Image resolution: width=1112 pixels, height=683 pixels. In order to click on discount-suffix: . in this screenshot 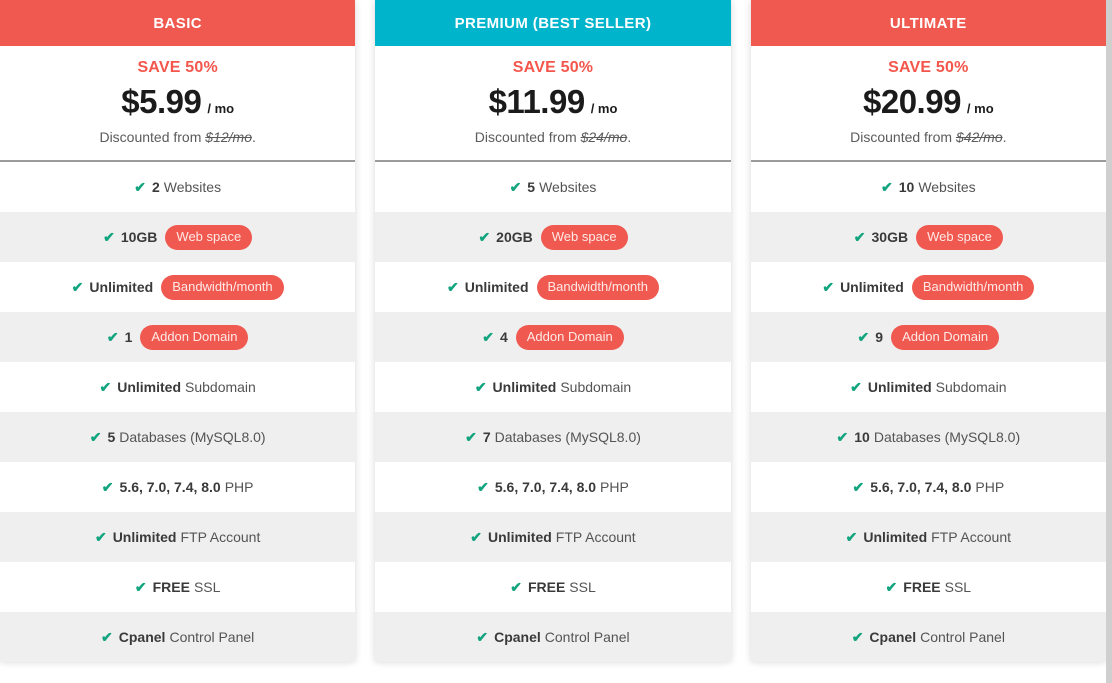, I will do `click(253, 137)`.